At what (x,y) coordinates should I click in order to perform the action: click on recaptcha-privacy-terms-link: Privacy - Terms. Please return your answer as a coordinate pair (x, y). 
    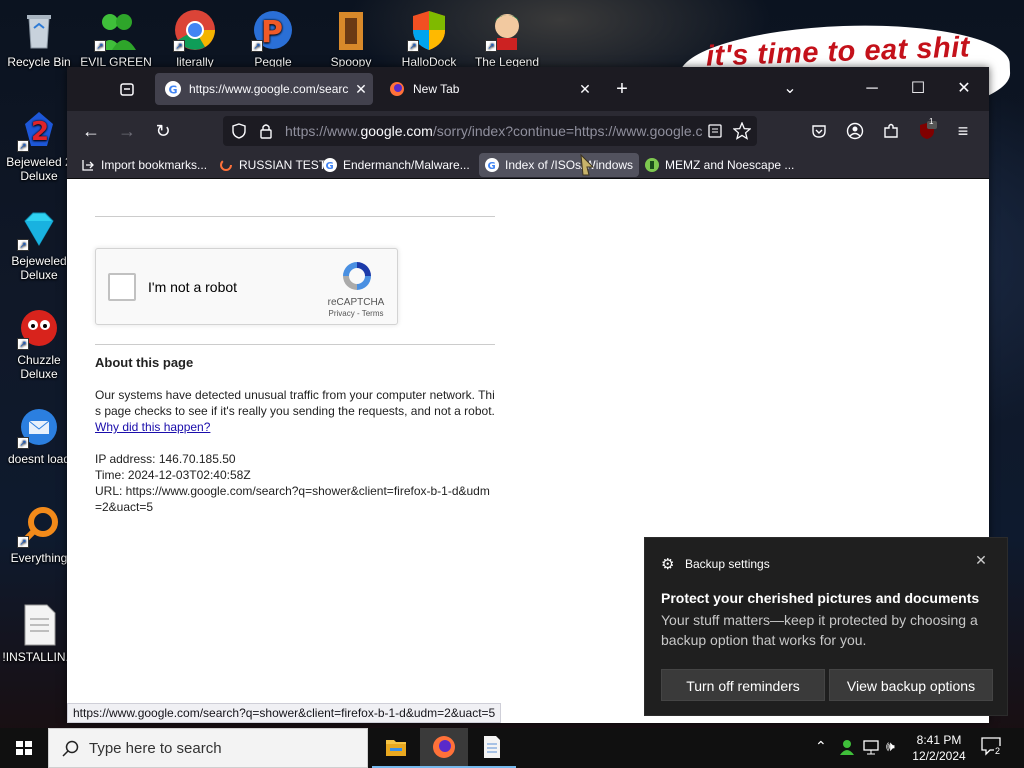
    Looking at the image, I should click on (356, 313).